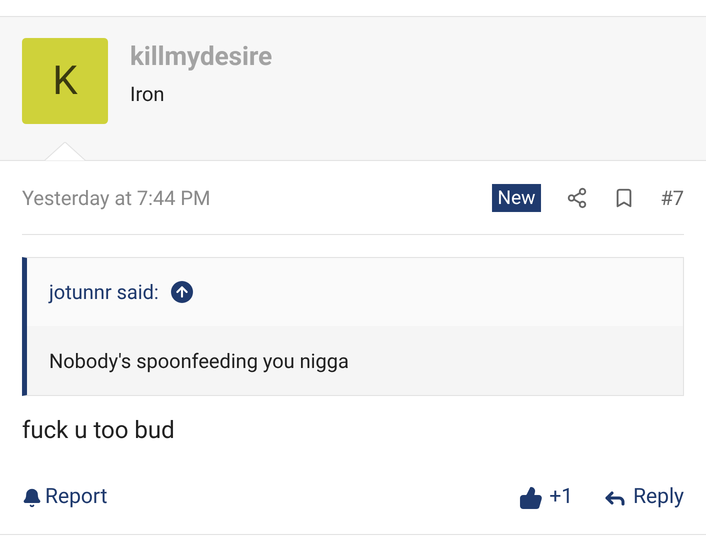 Image resolution: width=706 pixels, height=538 pixels. What do you see at coordinates (672, 197) in the screenshot?
I see `post-number: #7` at bounding box center [672, 197].